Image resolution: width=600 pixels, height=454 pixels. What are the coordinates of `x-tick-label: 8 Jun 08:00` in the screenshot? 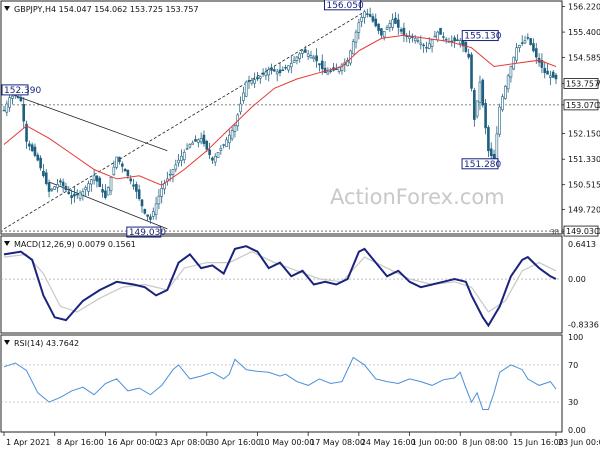 It's located at (485, 442).